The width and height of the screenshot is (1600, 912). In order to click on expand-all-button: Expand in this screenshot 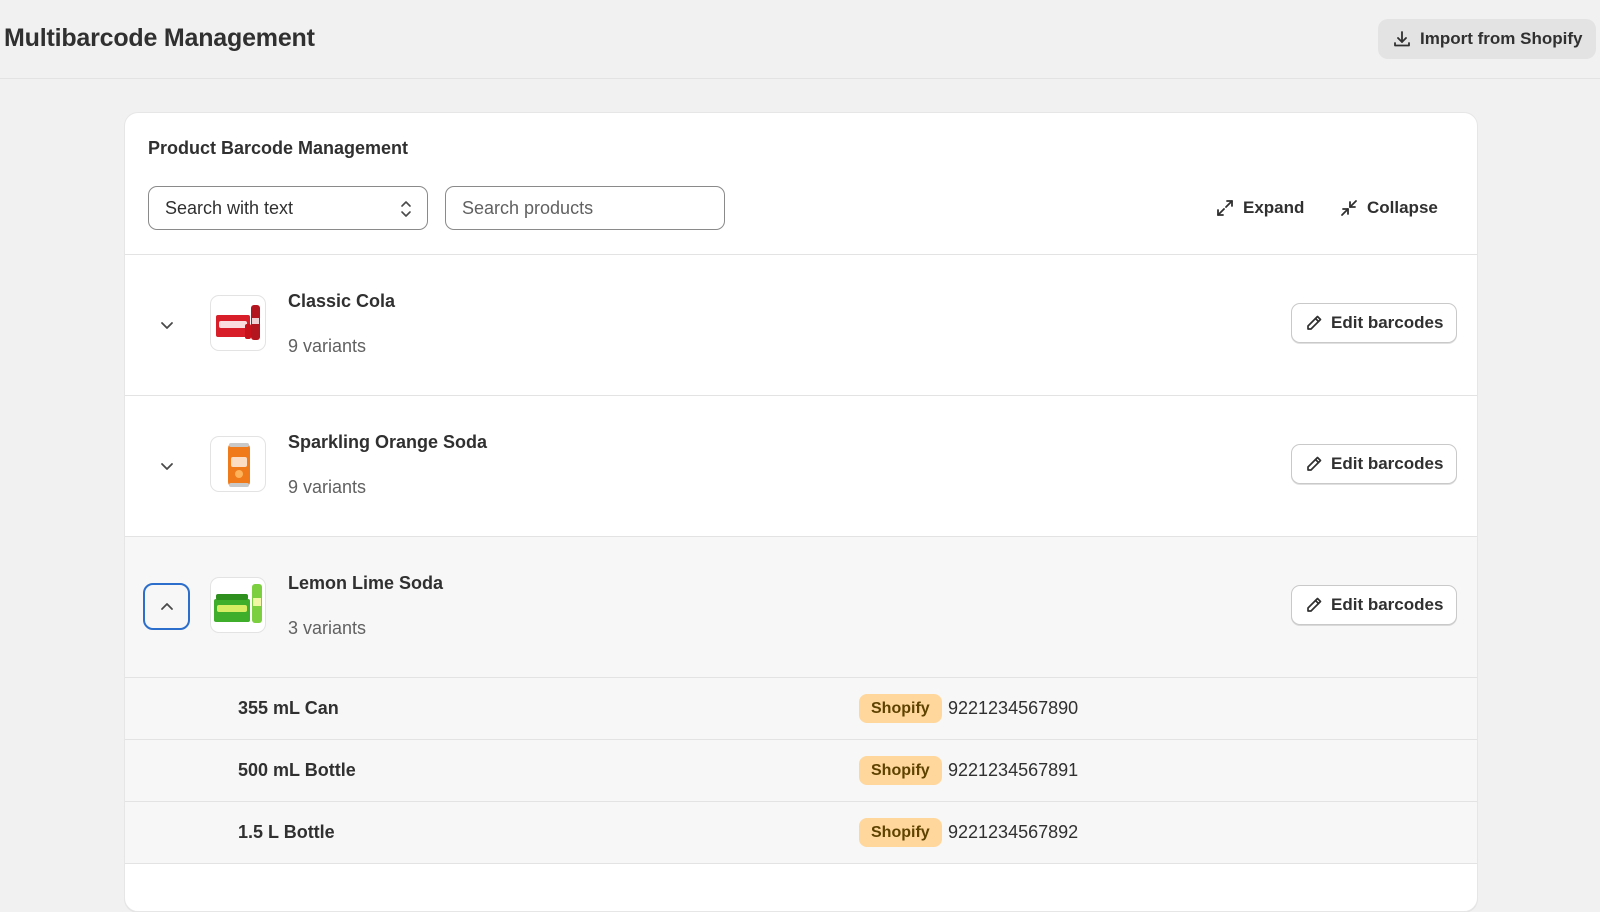, I will do `click(1259, 208)`.